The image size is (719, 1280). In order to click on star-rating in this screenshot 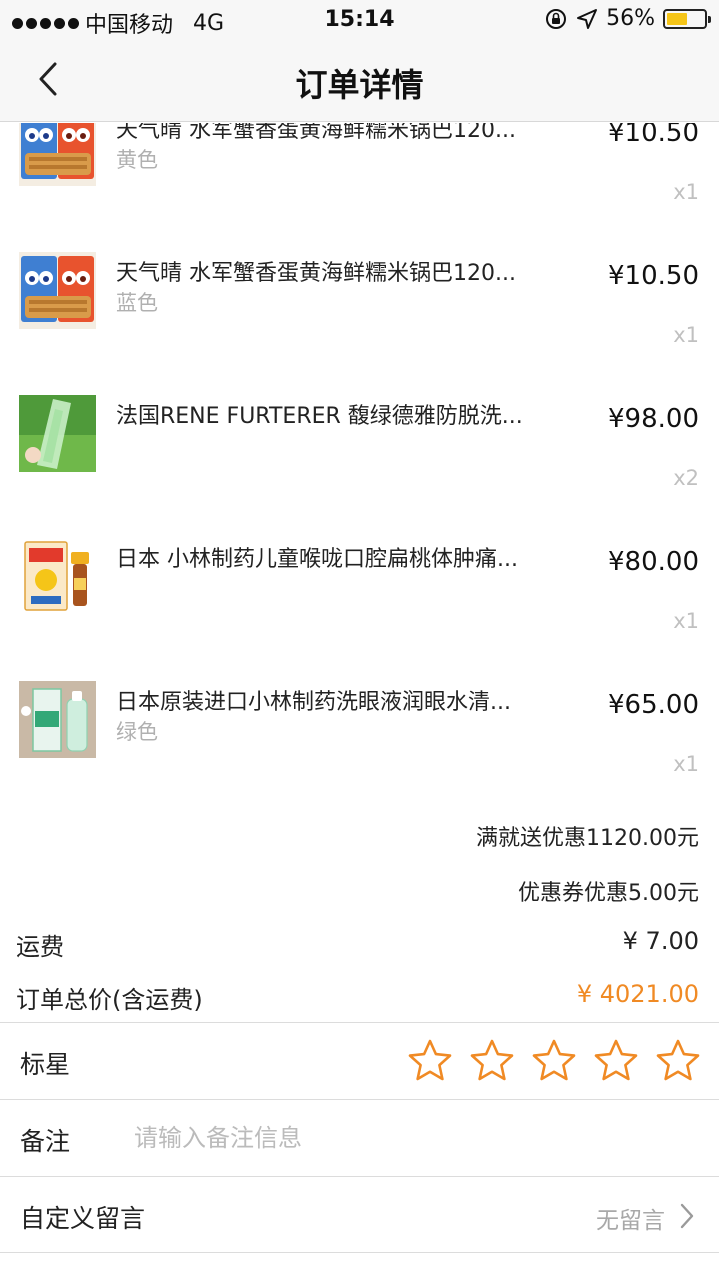, I will do `click(554, 1061)`.